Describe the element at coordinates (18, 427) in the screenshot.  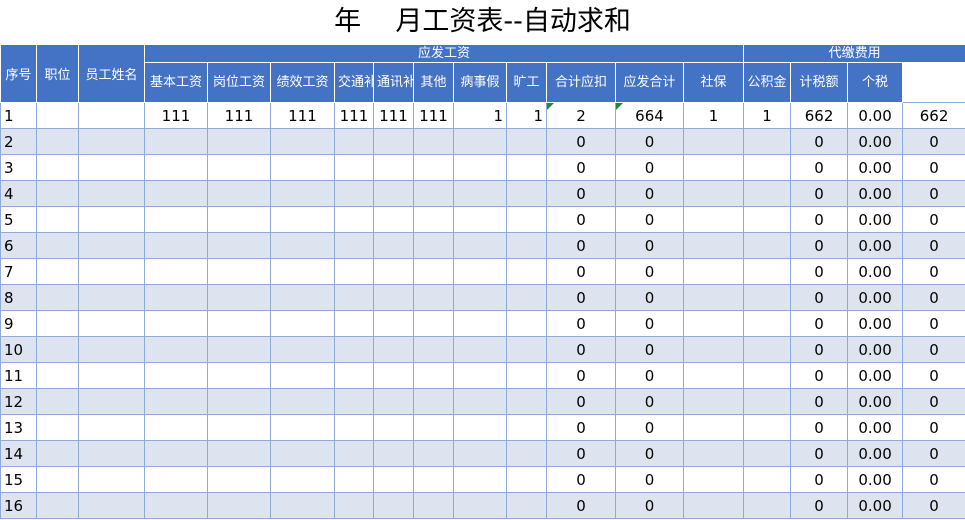
I see `cell-seq: 13` at that location.